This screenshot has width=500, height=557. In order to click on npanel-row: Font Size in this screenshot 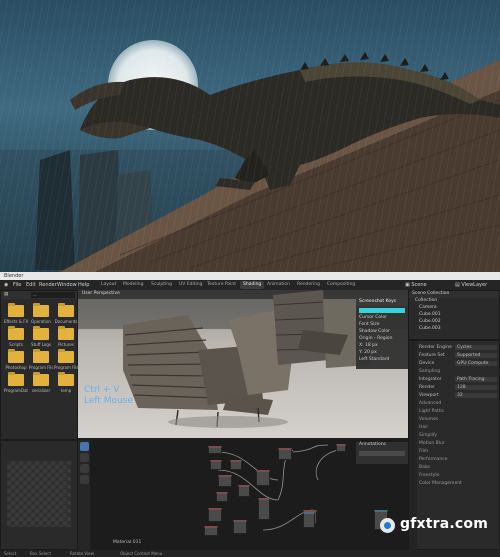, I will do `click(382, 325)`.